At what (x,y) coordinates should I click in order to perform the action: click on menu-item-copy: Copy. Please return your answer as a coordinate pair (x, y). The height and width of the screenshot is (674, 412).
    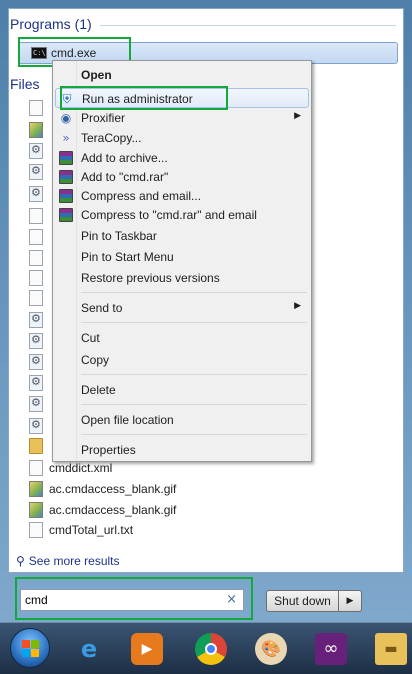
    Looking at the image, I should click on (182, 360).